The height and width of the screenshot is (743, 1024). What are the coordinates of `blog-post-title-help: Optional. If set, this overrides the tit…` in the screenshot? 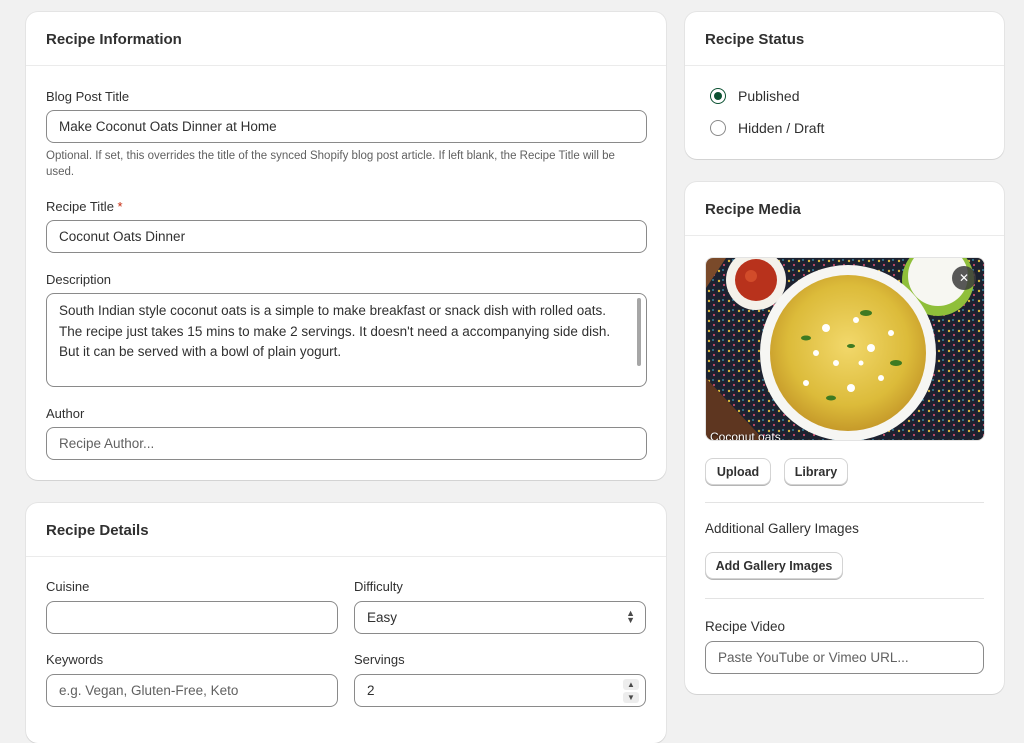 It's located at (330, 164).